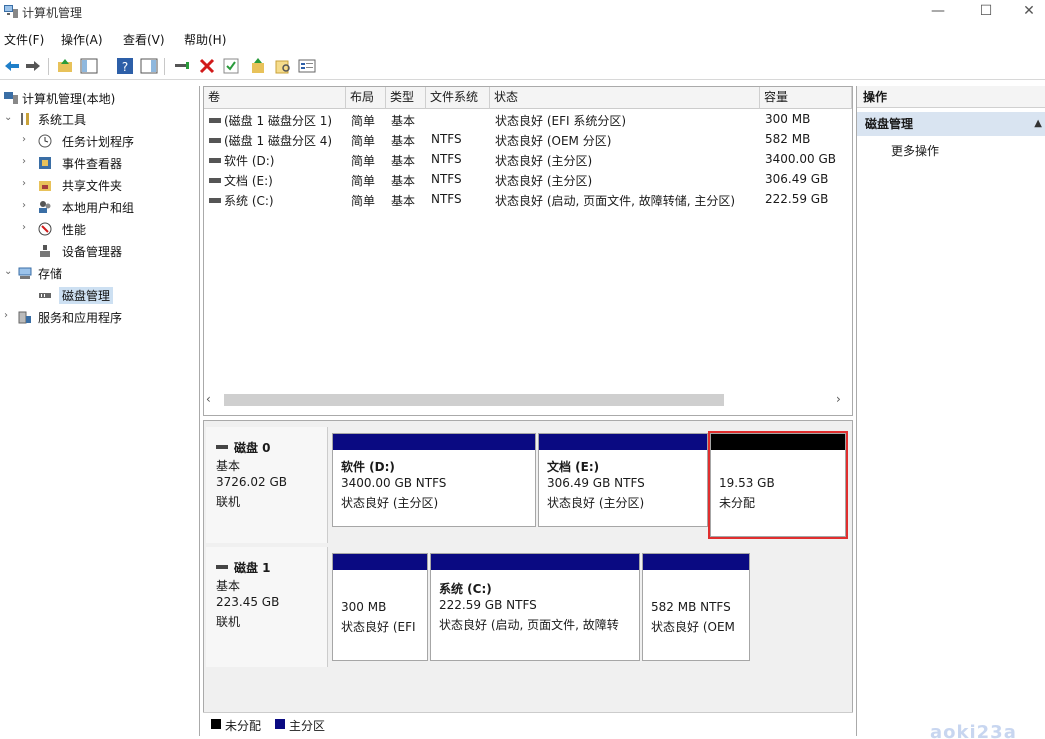  What do you see at coordinates (434, 480) in the screenshot?
I see `partition-d: 软件 (D:) 3400.00 GB NTFS 状态良好 (主分区)` at bounding box center [434, 480].